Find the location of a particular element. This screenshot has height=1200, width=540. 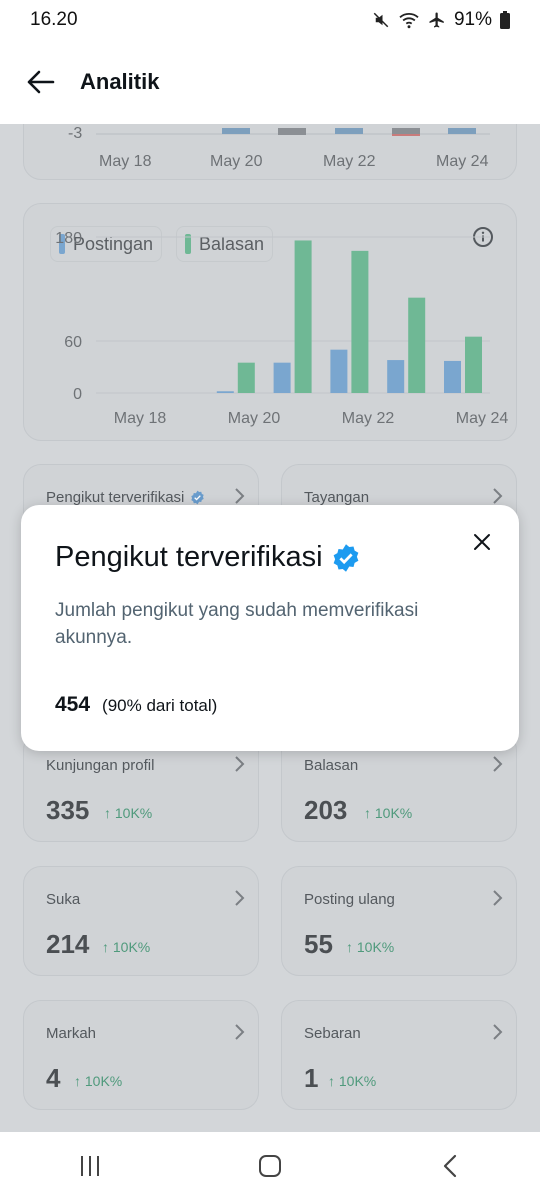

popup-count: 454 is located at coordinates (73, 704).